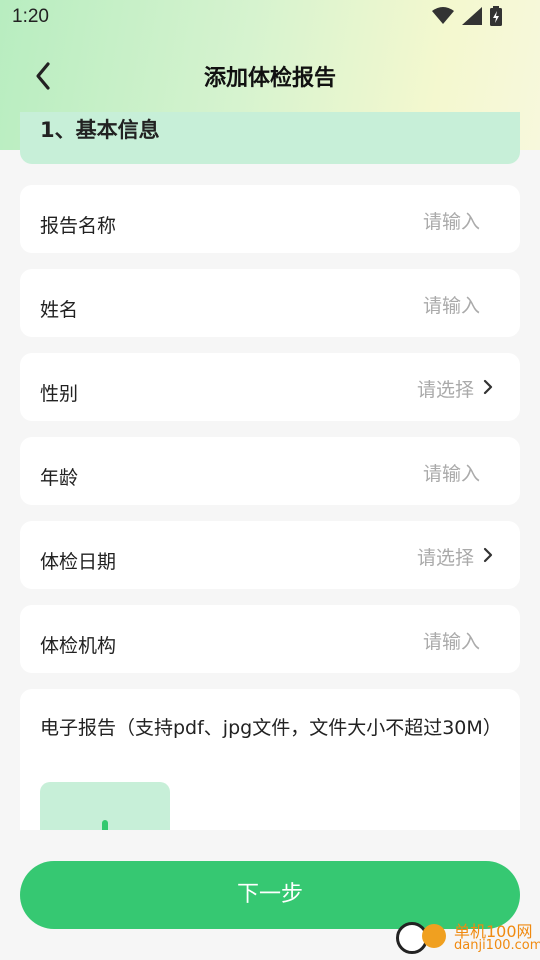 Image resolution: width=540 pixels, height=960 pixels. I want to click on field-exam-date: 体检日期 请选择, so click(270, 555).